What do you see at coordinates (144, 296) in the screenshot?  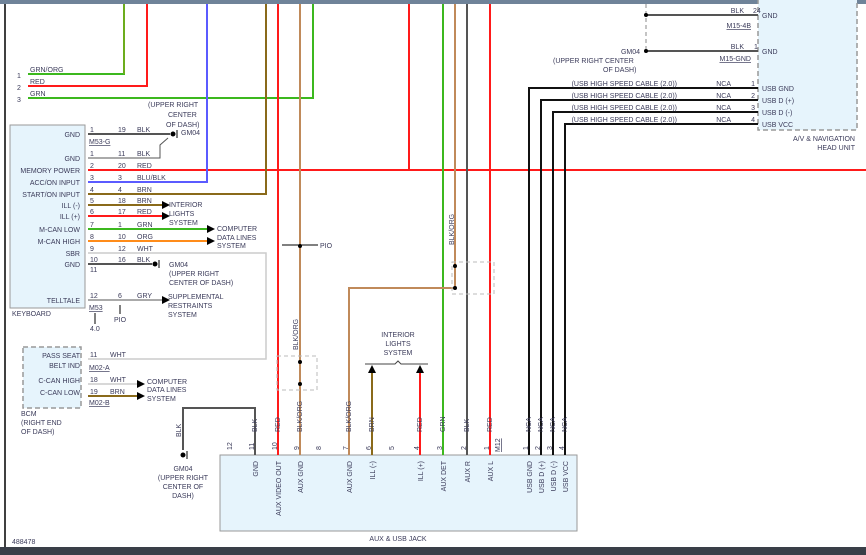 I see `wire-color: GRY` at bounding box center [144, 296].